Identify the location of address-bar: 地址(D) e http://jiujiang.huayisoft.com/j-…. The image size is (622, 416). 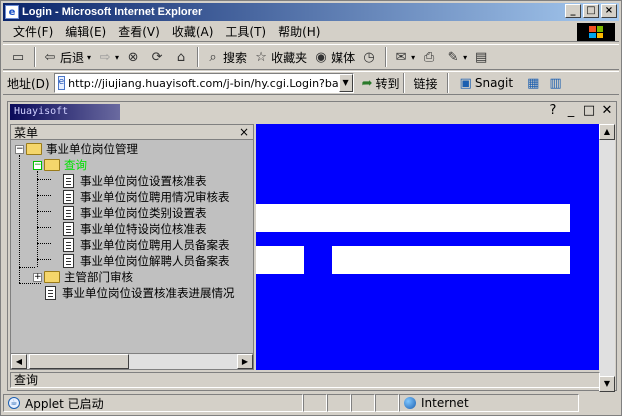
(311, 83).